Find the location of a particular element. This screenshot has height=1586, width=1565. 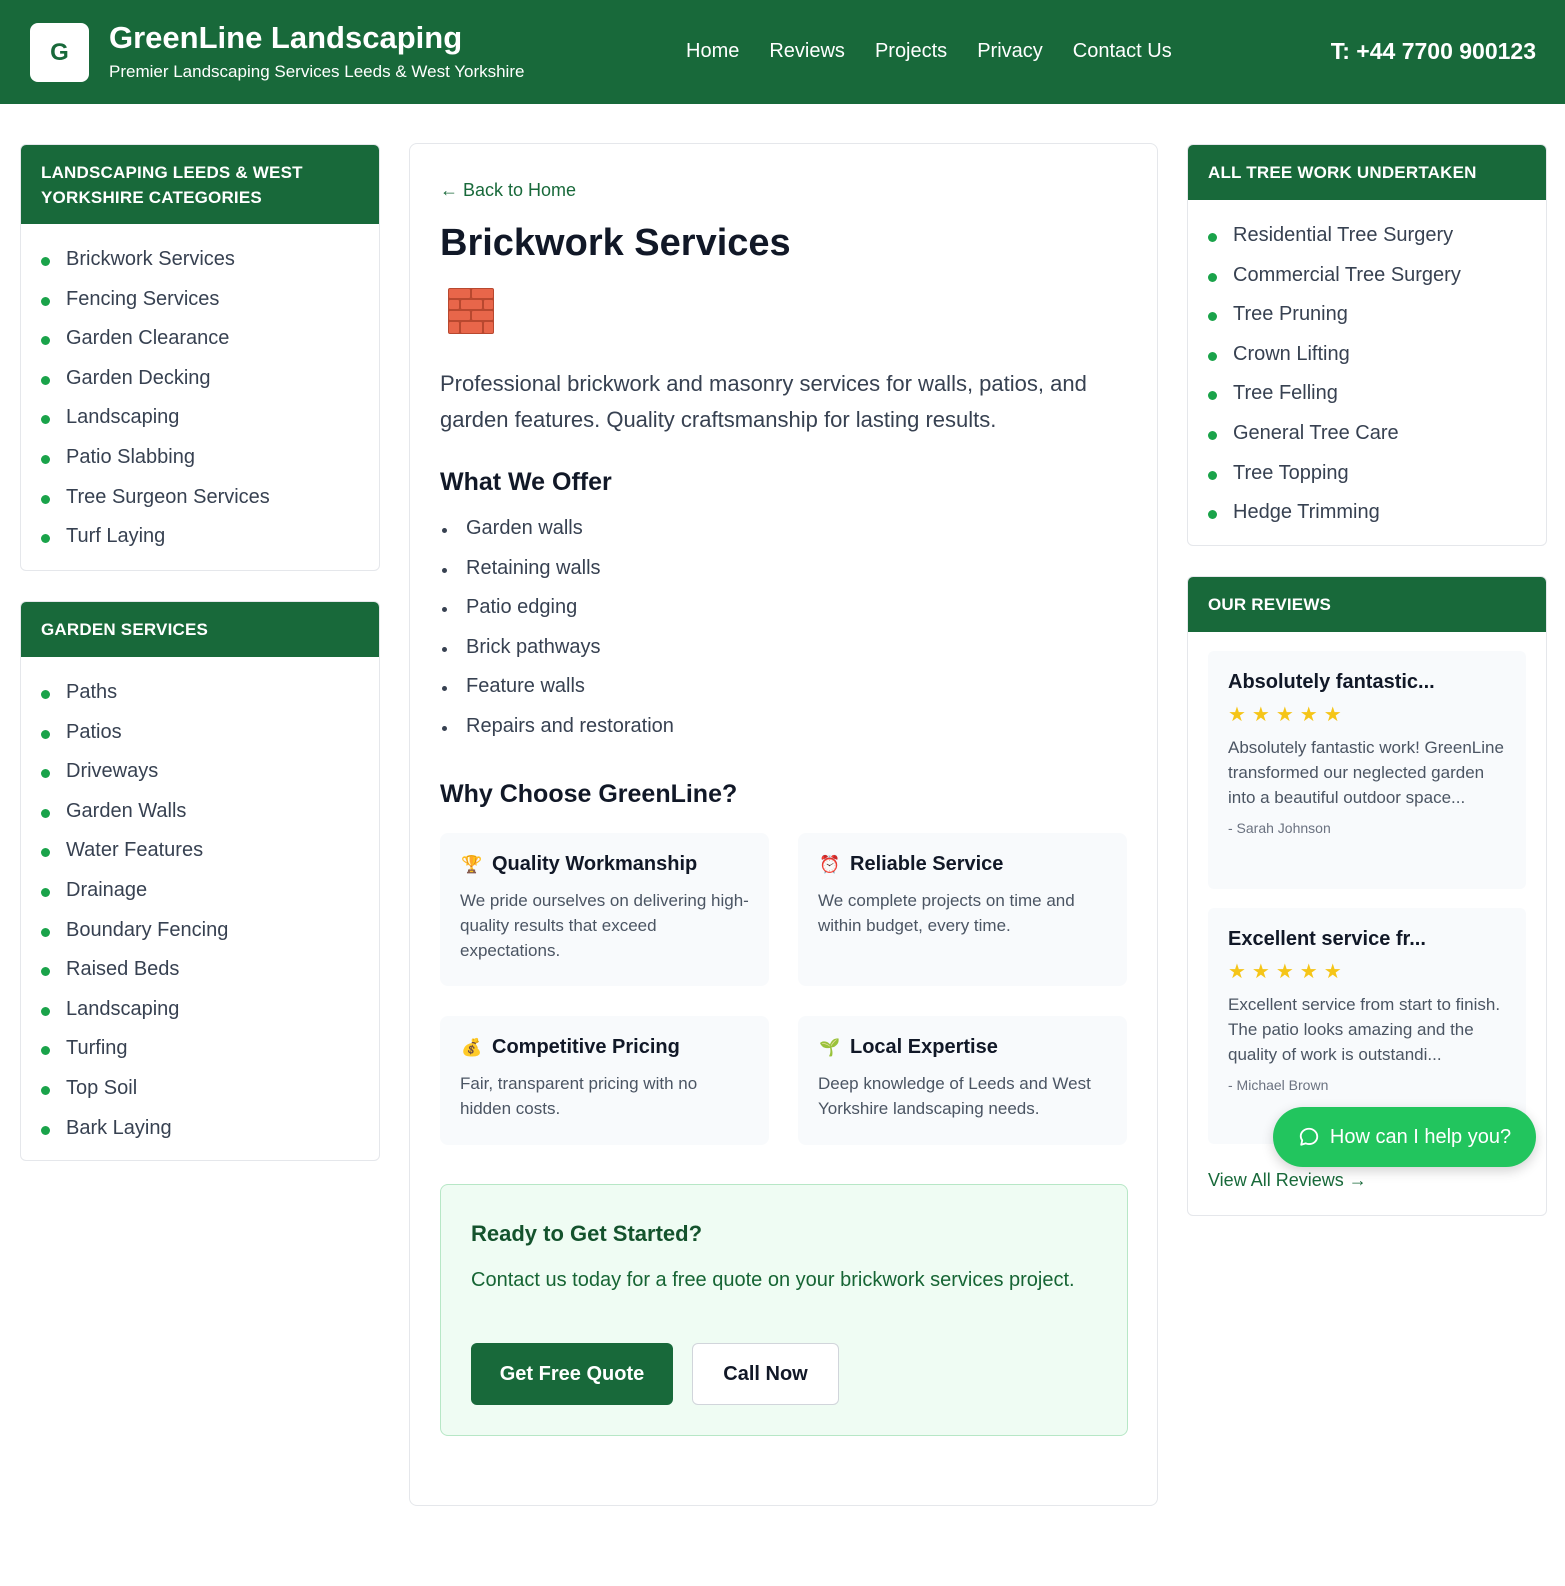

feature-title-row: 🌱 Local Expertise is located at coordinates (962, 1047).